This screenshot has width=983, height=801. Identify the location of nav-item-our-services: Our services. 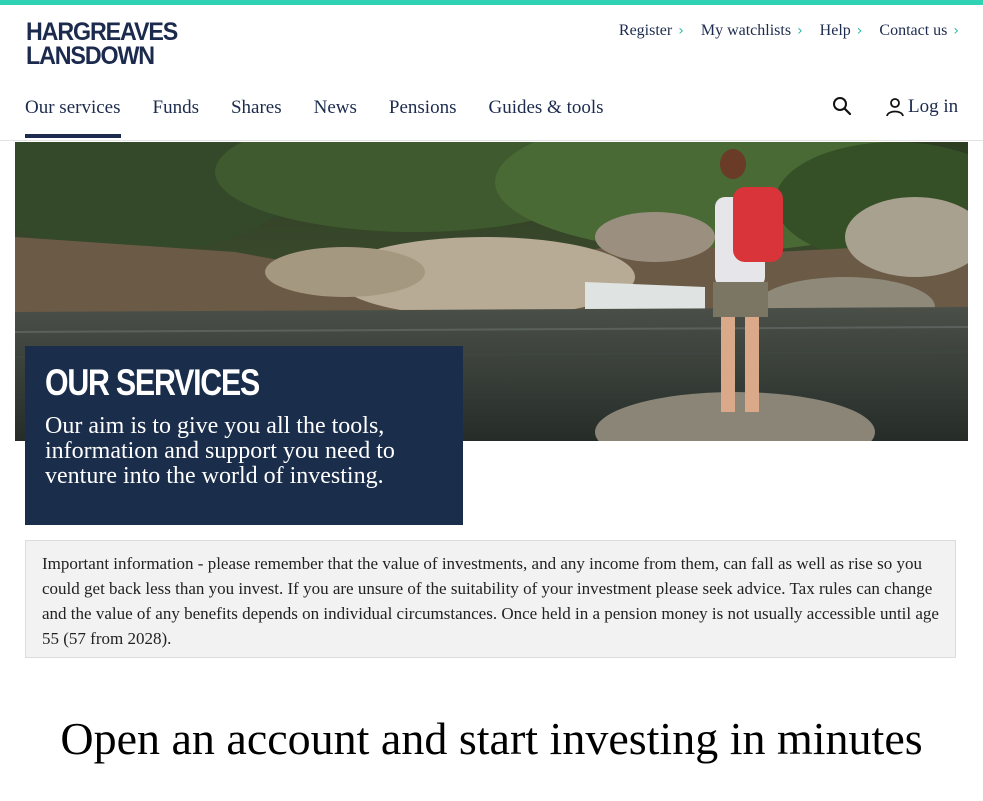
(73, 117).